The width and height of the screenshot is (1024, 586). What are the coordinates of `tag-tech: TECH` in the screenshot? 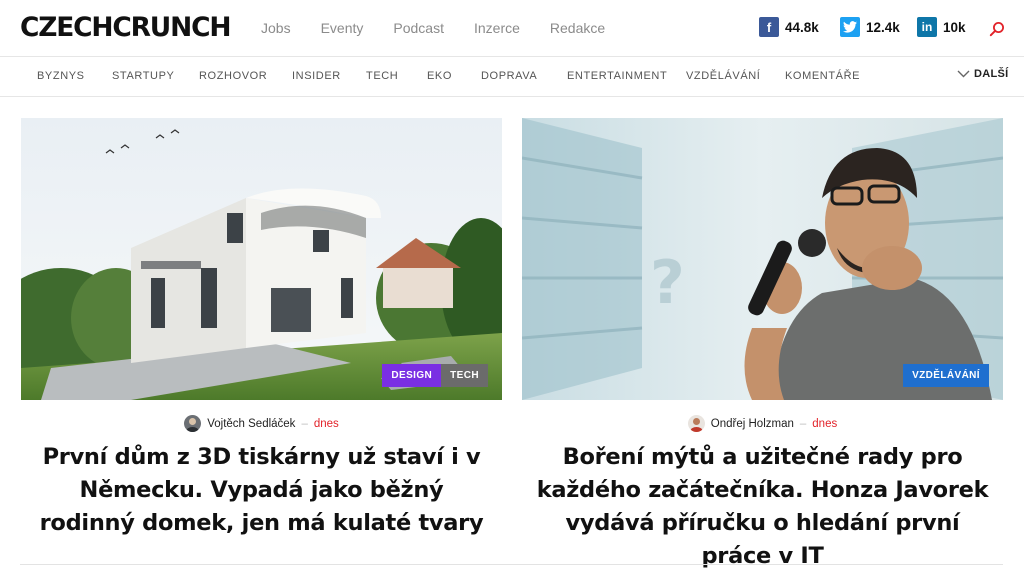 It's located at (464, 375).